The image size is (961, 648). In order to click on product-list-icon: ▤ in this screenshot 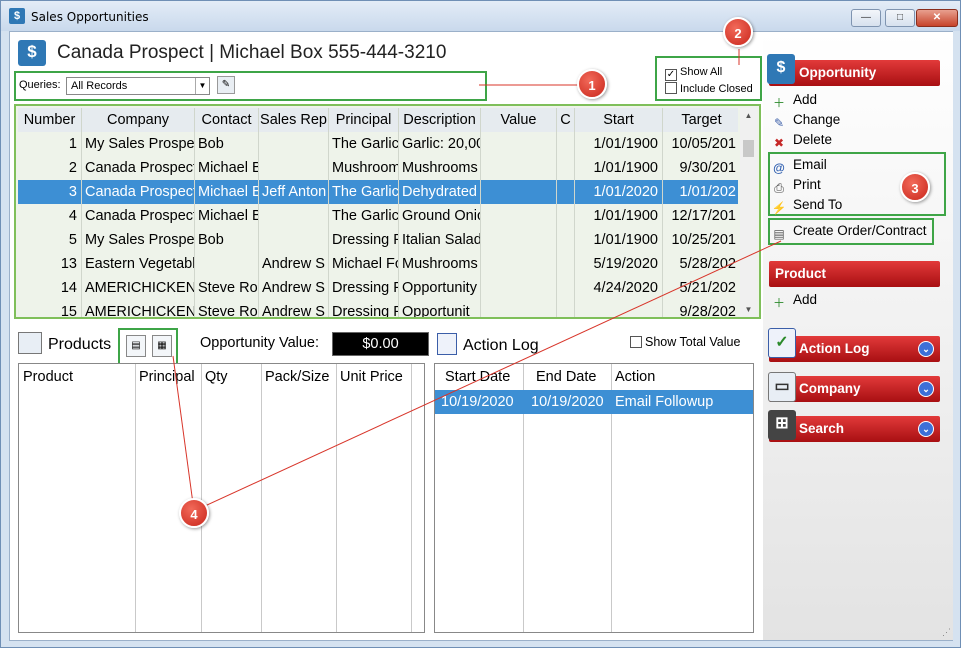, I will do `click(136, 346)`.